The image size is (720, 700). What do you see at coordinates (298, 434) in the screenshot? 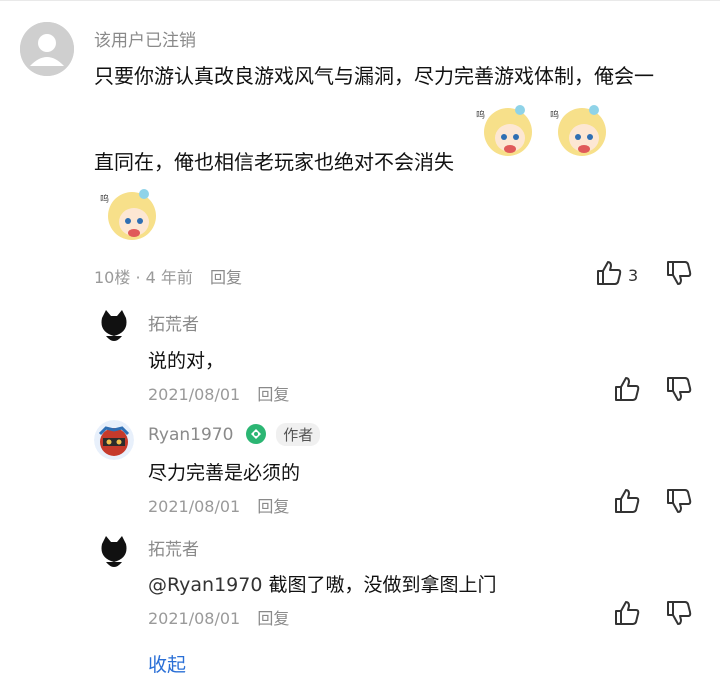
I see `author-tag: 作者` at bounding box center [298, 434].